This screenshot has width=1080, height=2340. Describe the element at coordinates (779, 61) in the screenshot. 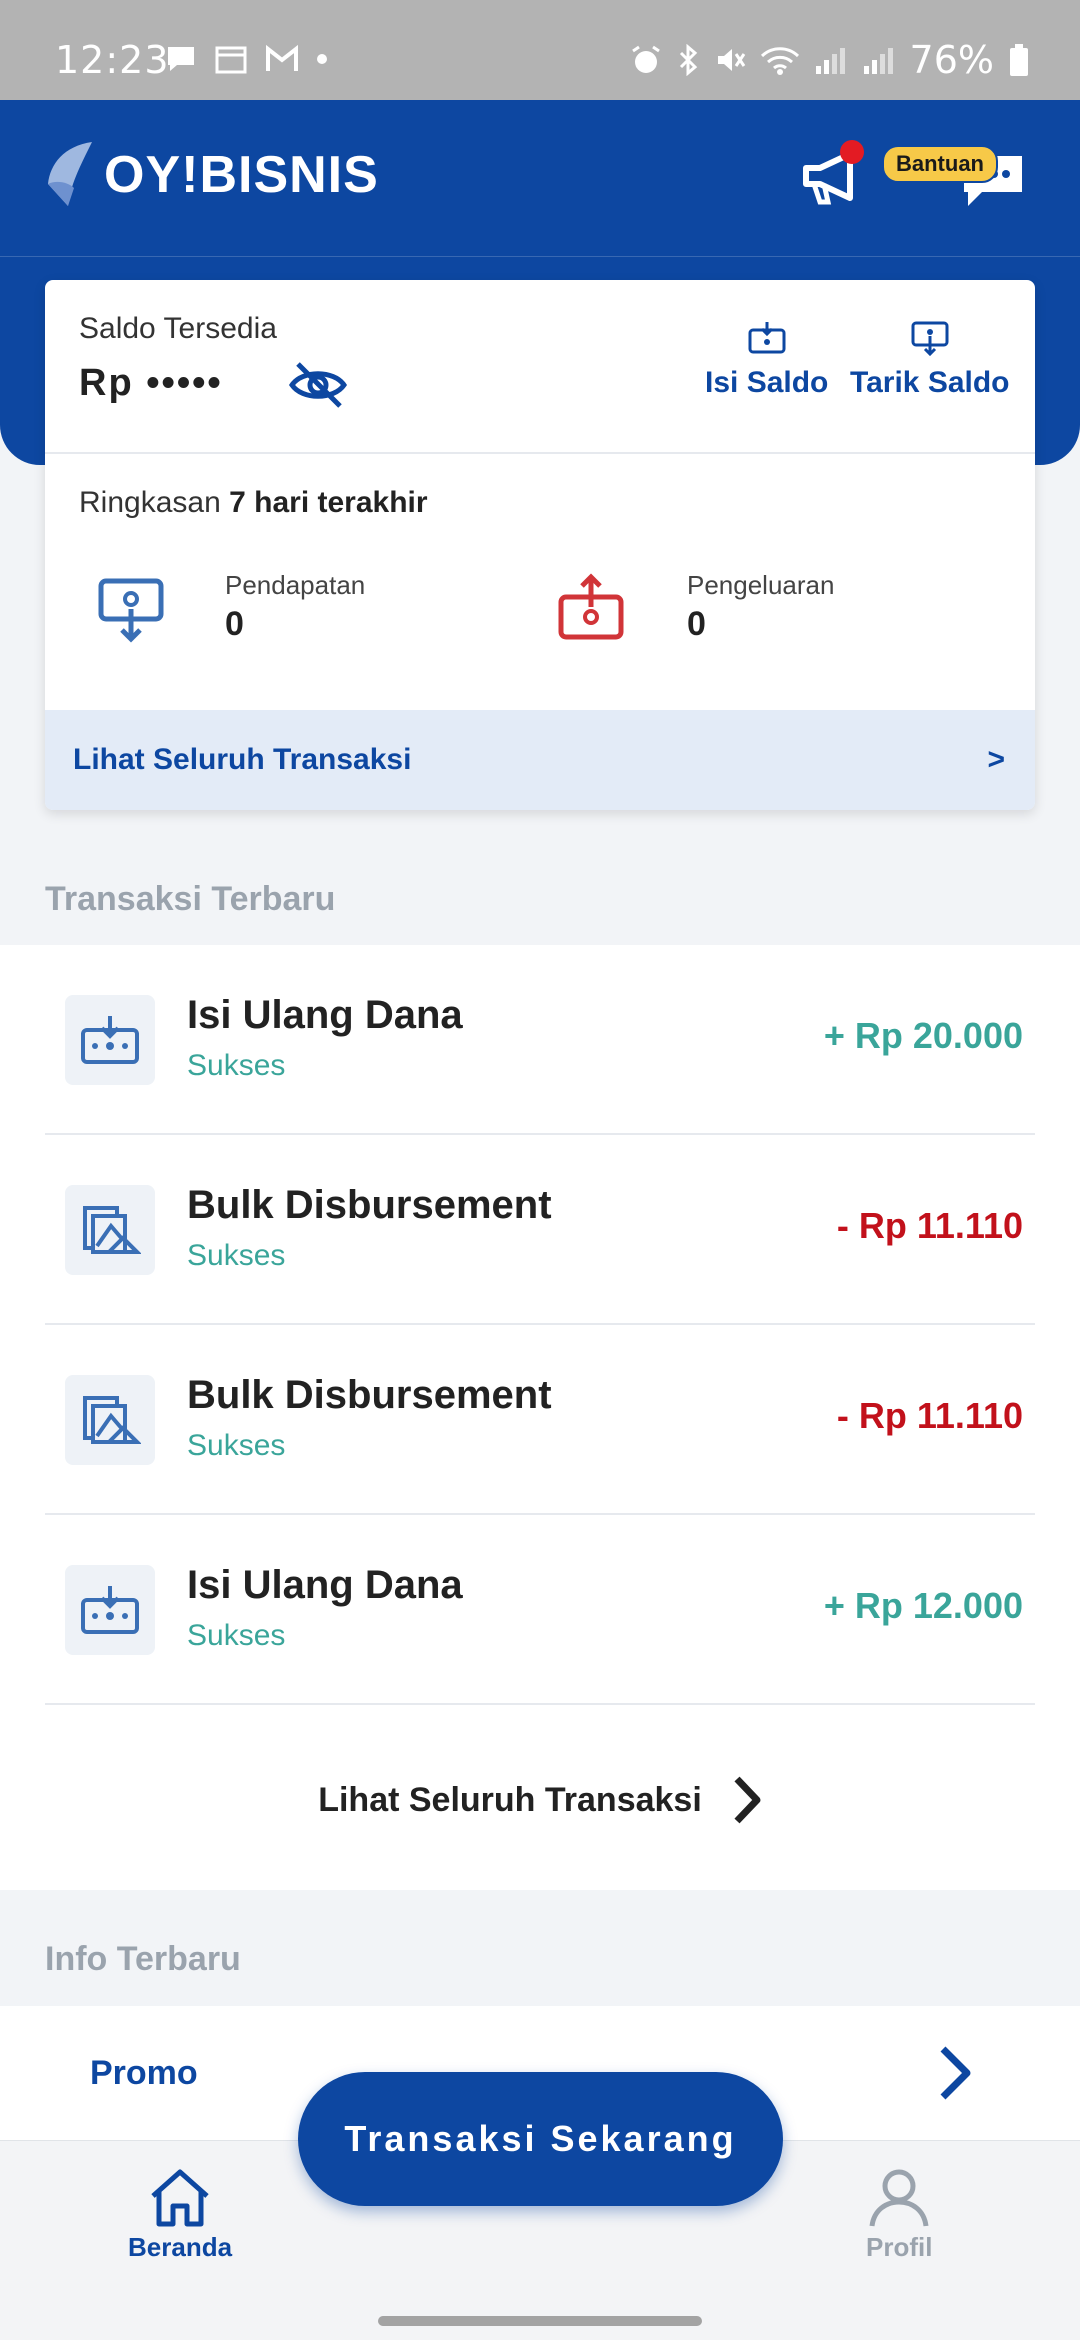

I see `wifi-icon` at that location.